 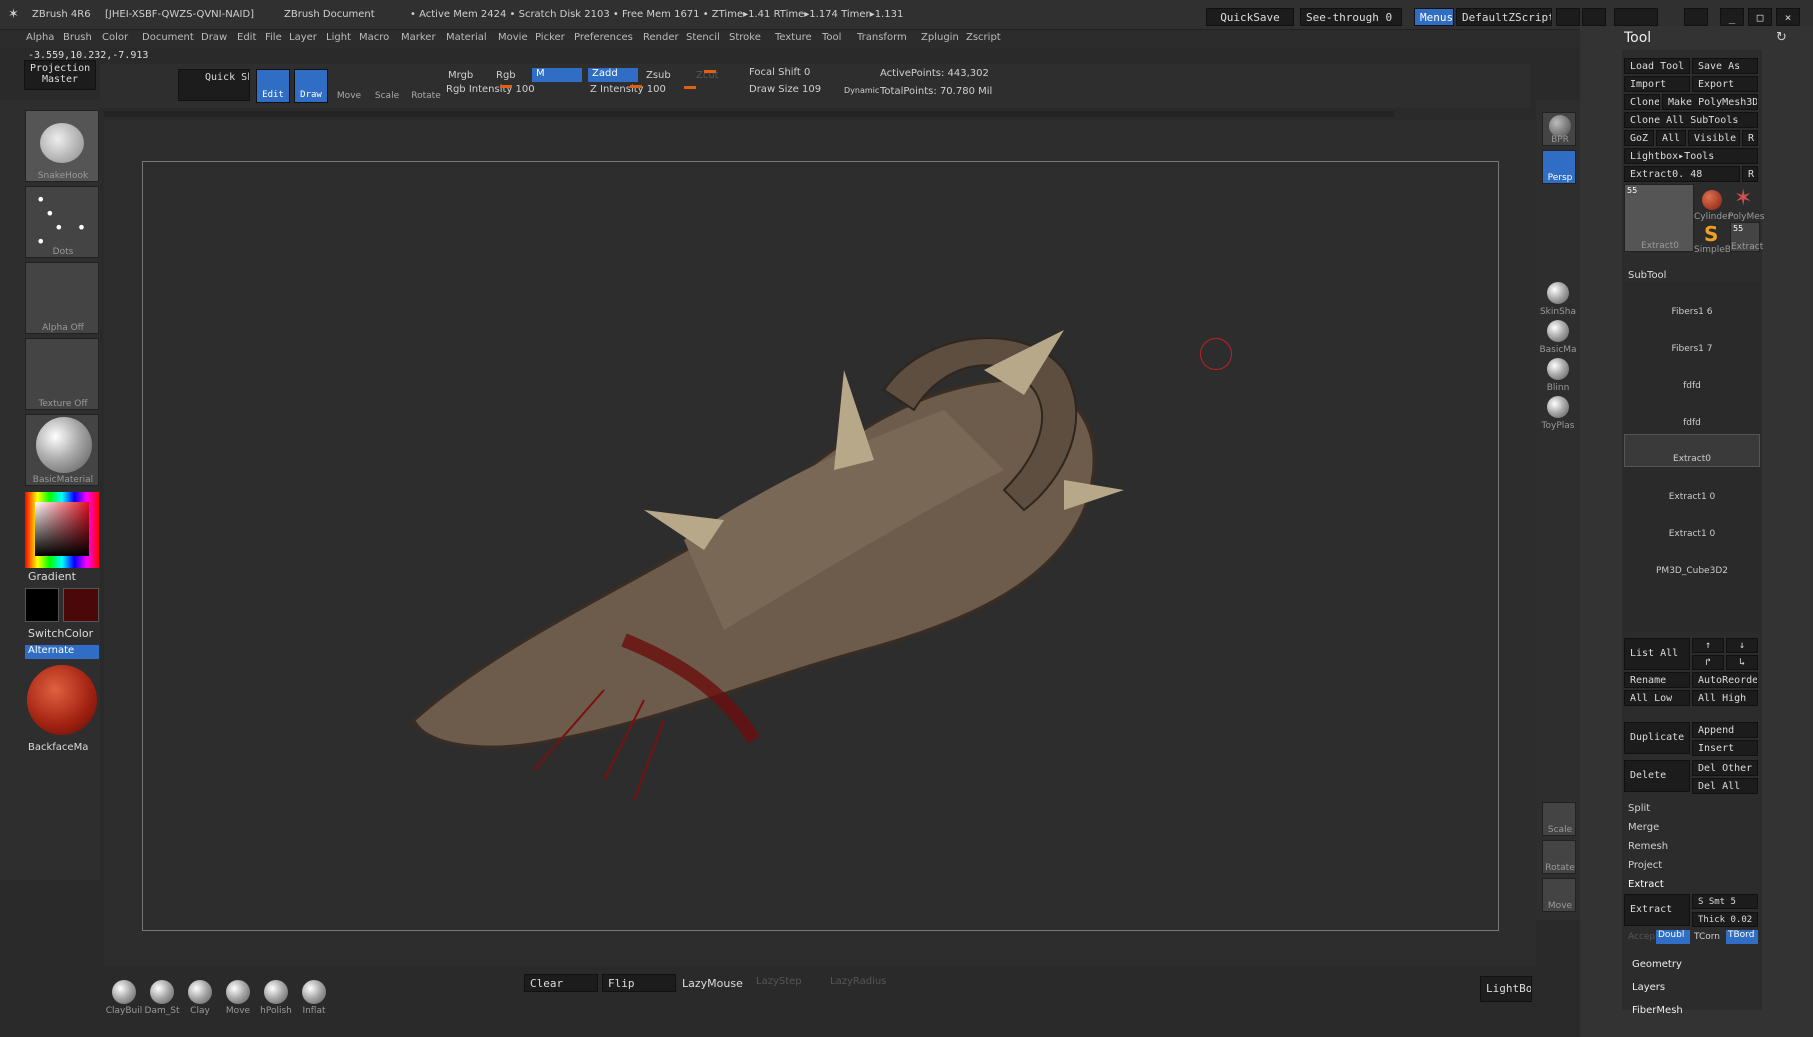 I want to click on clone-all-subtools-button: Clone All SubTools, so click(x=1691, y=120).